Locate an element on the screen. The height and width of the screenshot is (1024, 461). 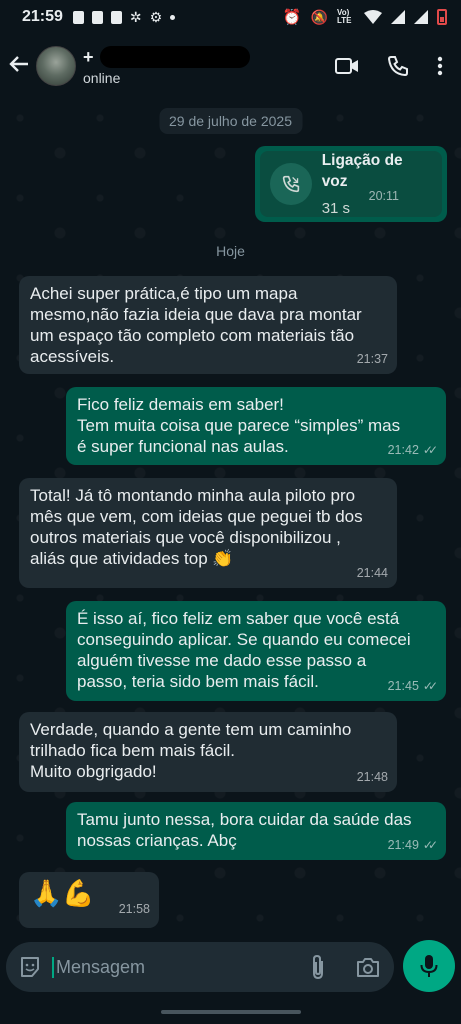
message-input-bar is located at coordinates (230, 968).